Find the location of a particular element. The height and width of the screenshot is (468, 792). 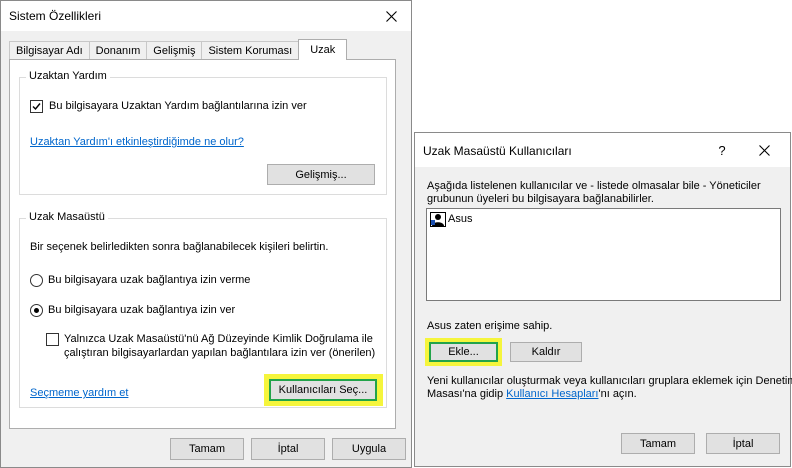

ok-button: Tamam is located at coordinates (207, 449).